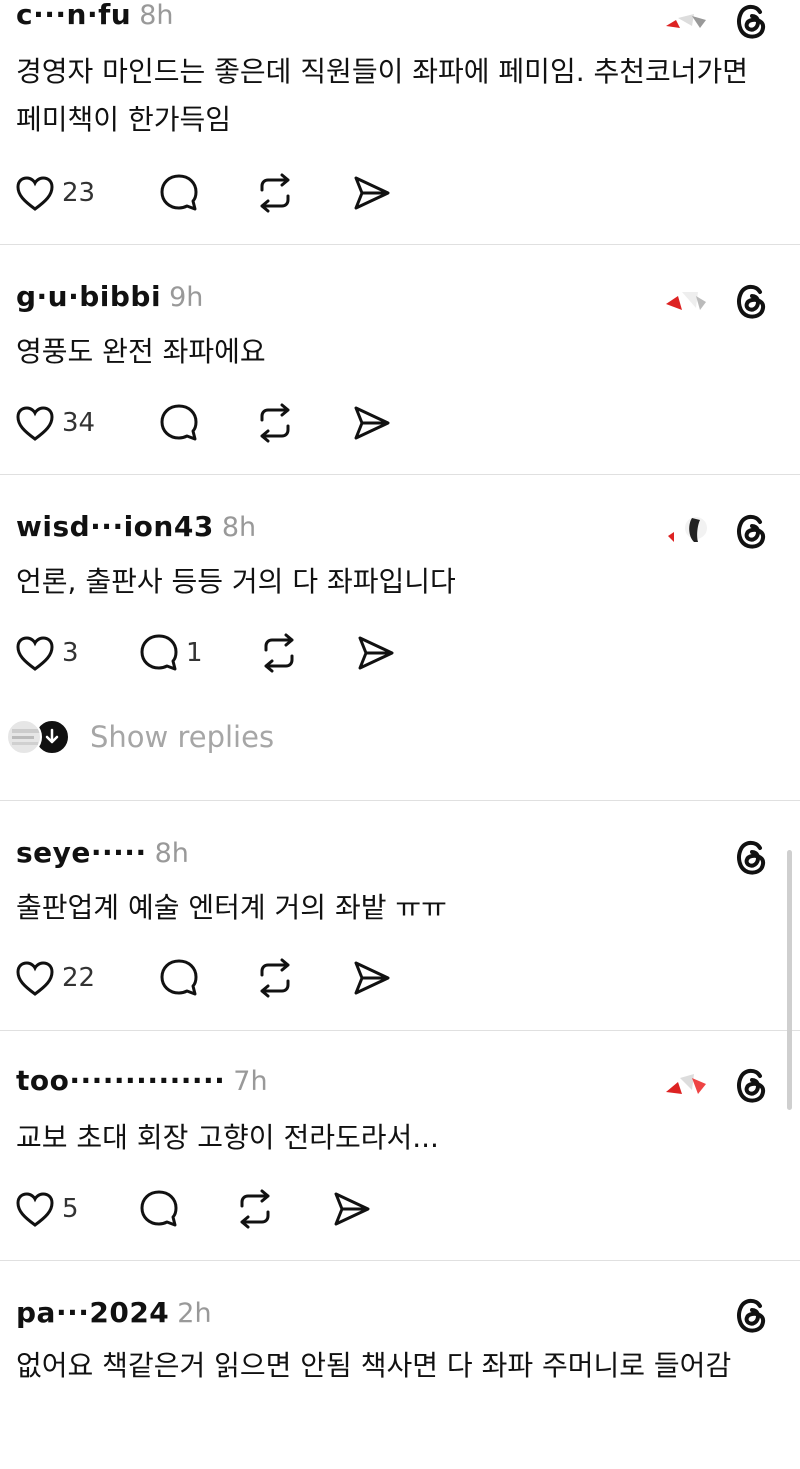  I want to click on post-header: seye····· 8h, so click(102, 856).